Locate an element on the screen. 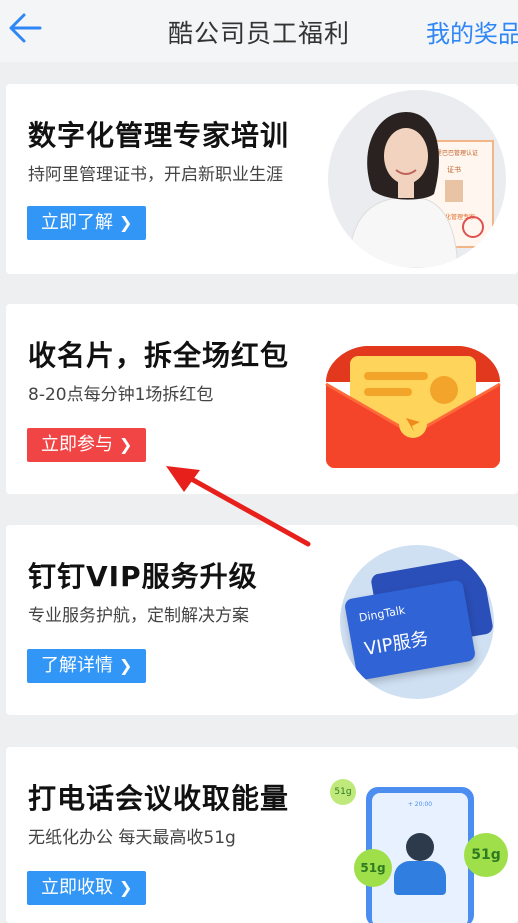 The image size is (518, 923). learn-now-button: 立即了解 ❯ is located at coordinates (87, 223).